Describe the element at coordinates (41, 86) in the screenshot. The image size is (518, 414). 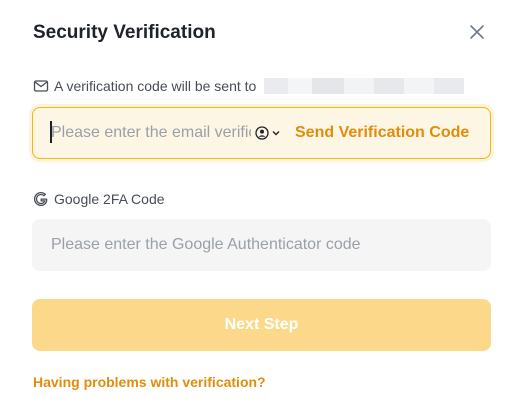
I see `mail-icon` at that location.